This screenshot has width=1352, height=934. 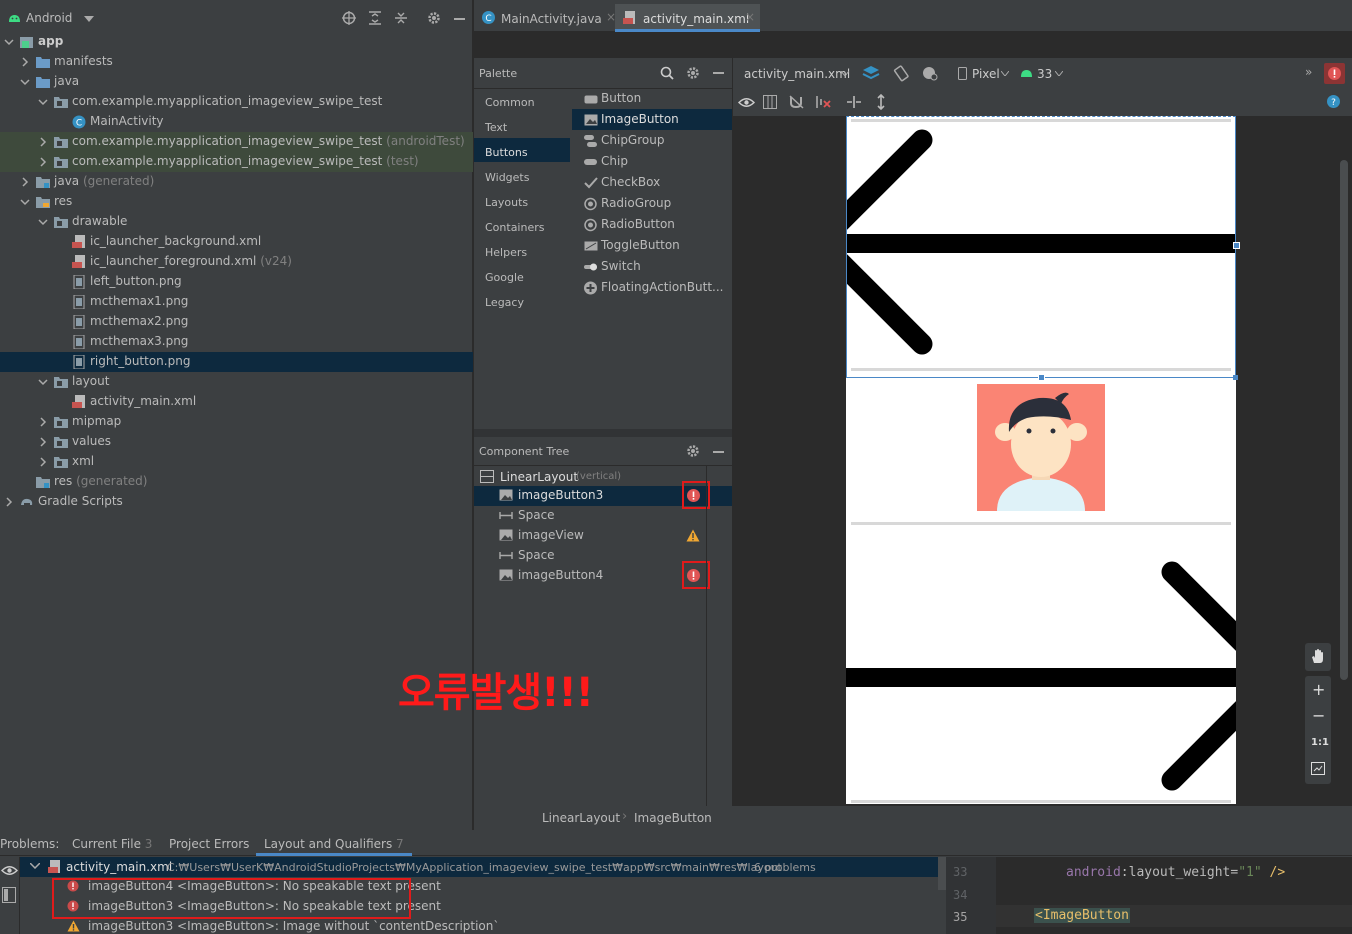 I want to click on tree-item: activity_main.xml, so click(x=236, y=402).